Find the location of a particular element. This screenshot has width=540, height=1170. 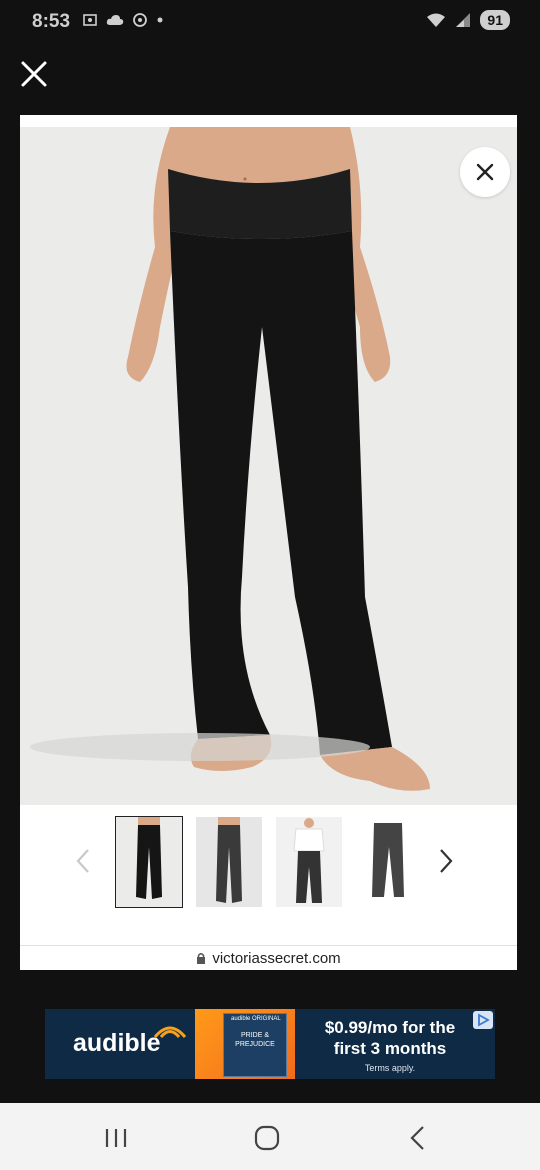

ad-headline: $0.99/mo for the first 3 months is located at coordinates (390, 1038).